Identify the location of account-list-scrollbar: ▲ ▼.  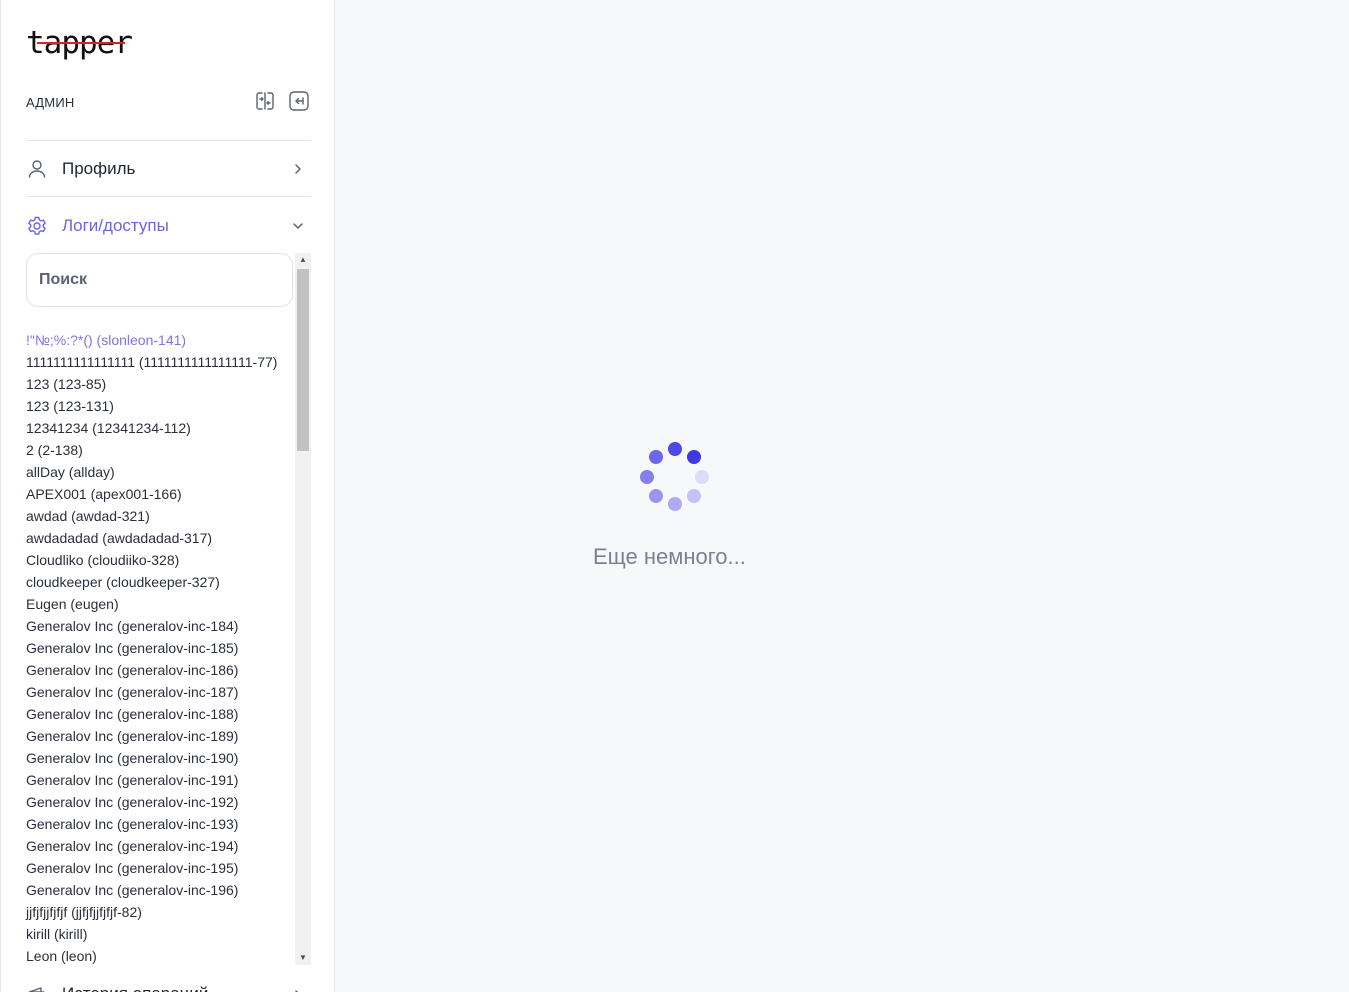
(303, 609).